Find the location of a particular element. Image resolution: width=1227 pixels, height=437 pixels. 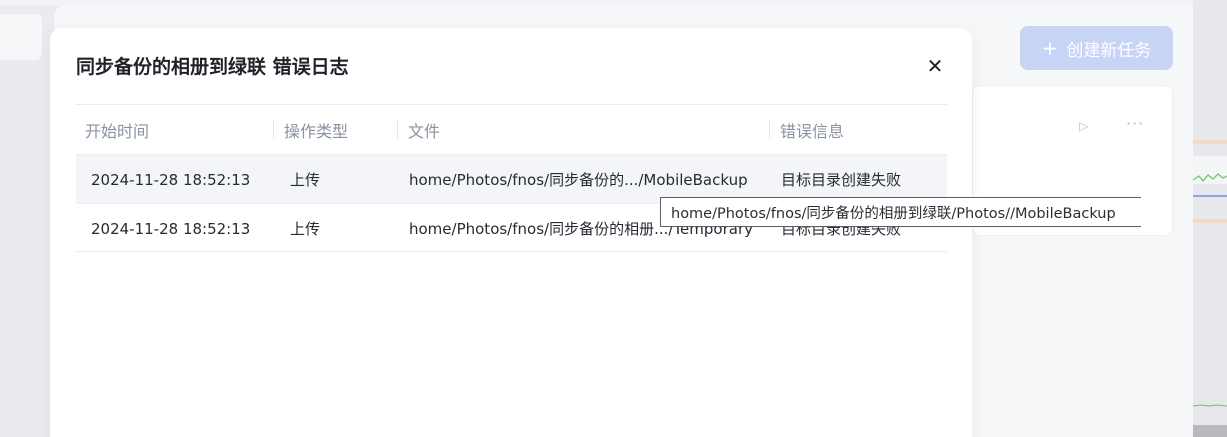

column-header-error: 错误信息 is located at coordinates (812, 129).